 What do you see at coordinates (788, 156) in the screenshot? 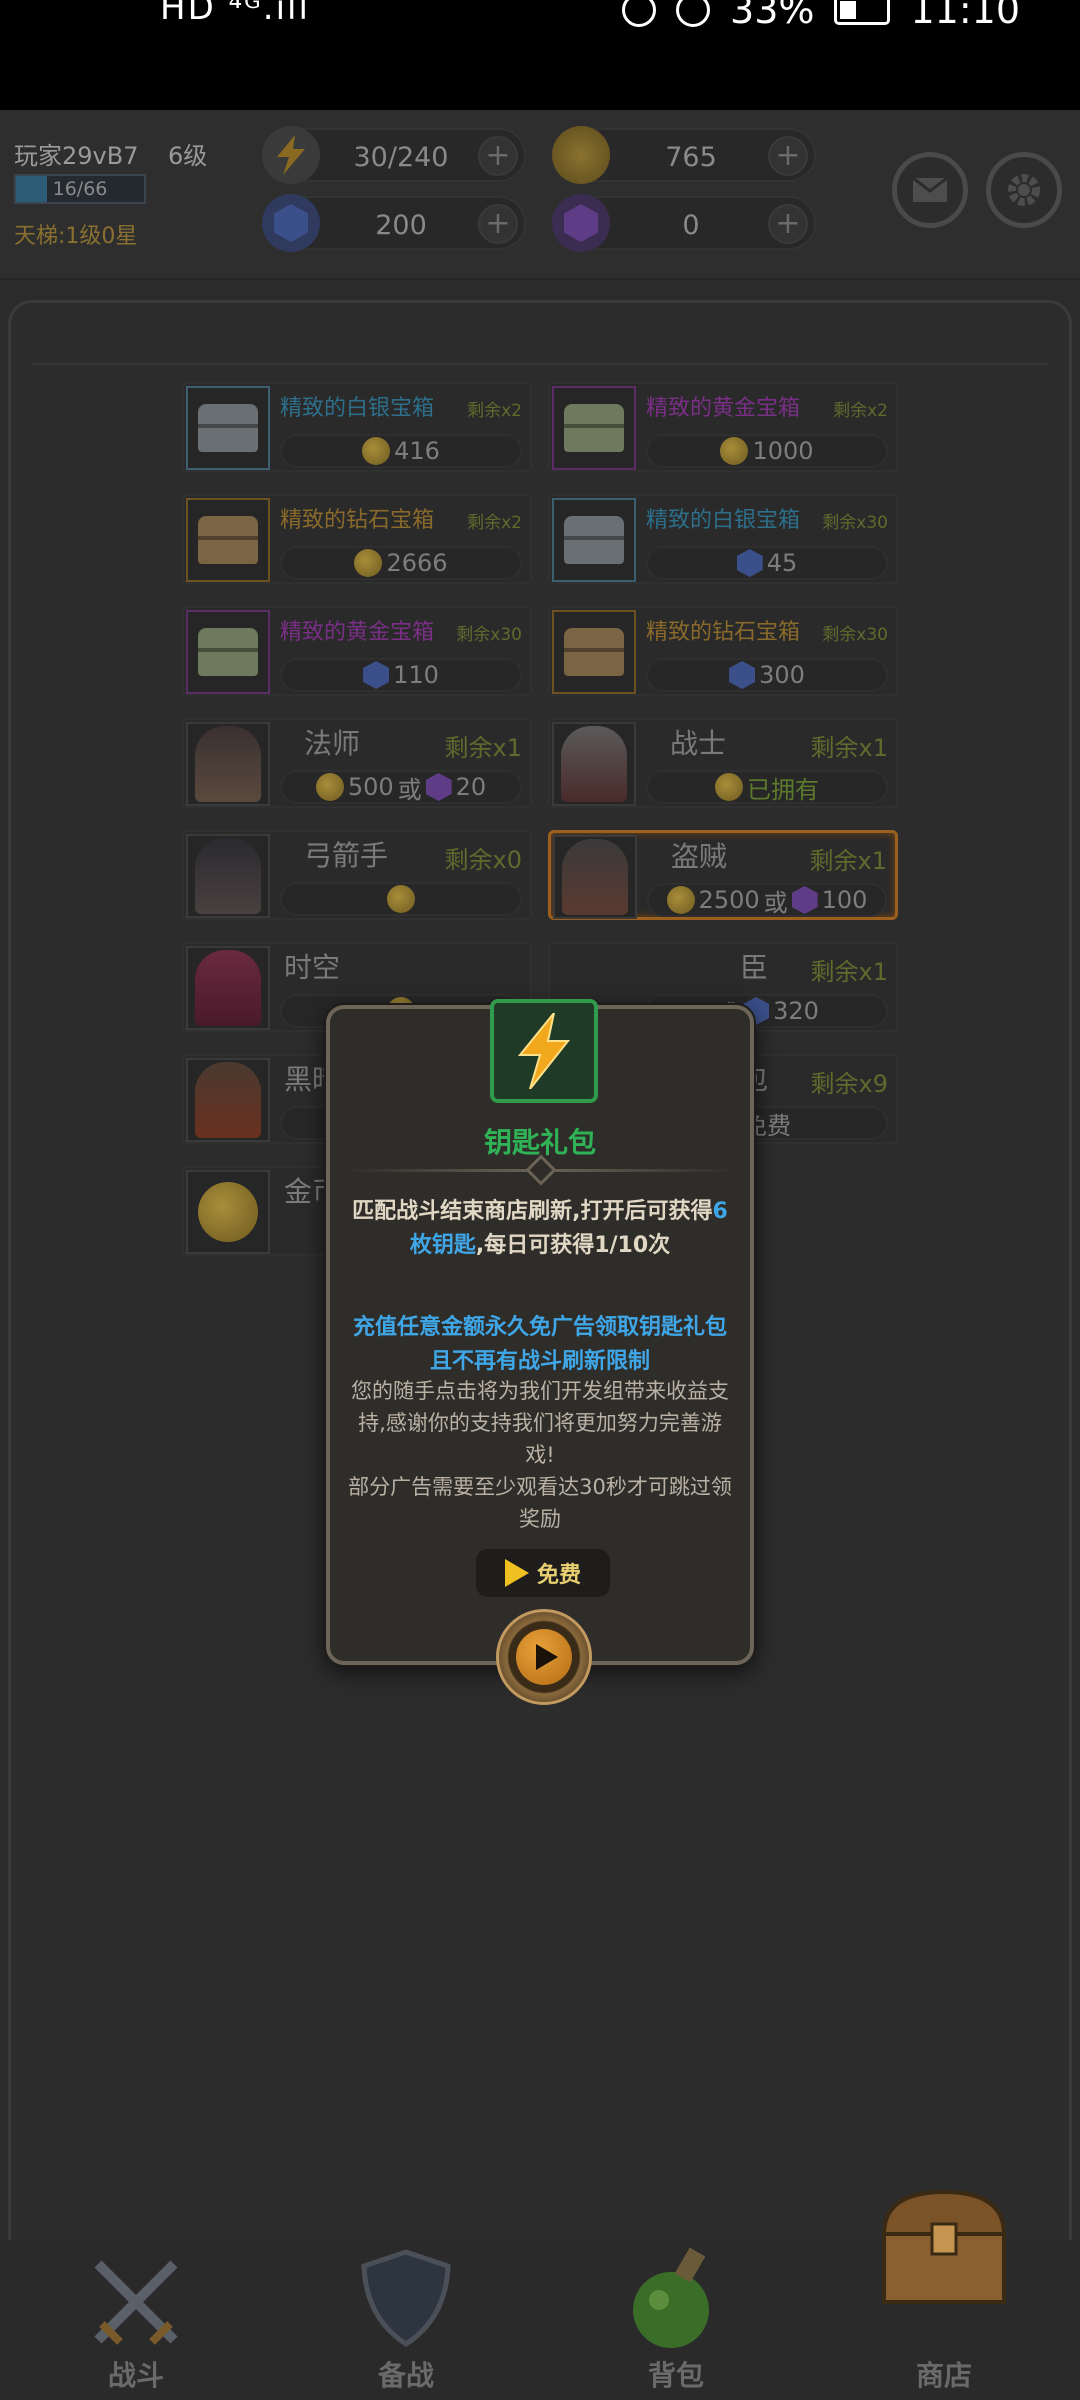
I see `gold-add-button: +` at bounding box center [788, 156].